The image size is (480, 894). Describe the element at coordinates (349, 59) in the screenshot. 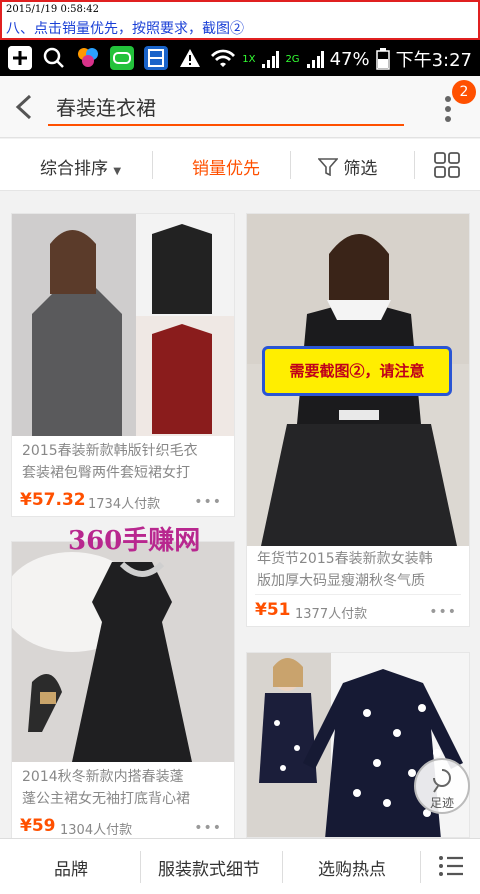

I see `battery-percent: 47%` at that location.